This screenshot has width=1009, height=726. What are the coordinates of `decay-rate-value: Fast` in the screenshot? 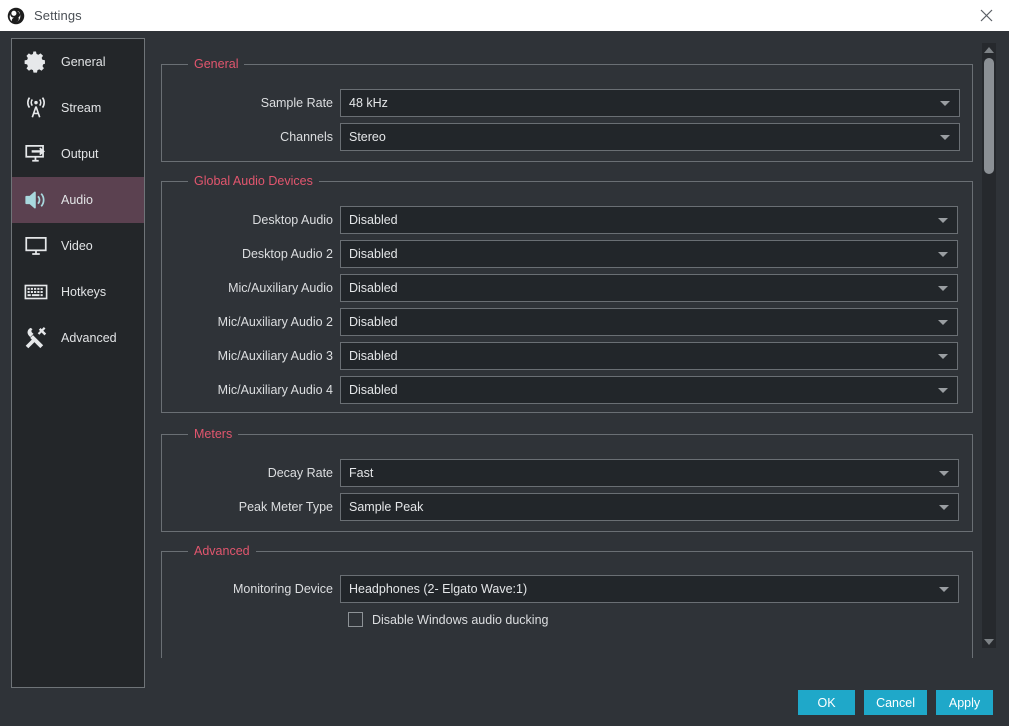 It's located at (361, 473).